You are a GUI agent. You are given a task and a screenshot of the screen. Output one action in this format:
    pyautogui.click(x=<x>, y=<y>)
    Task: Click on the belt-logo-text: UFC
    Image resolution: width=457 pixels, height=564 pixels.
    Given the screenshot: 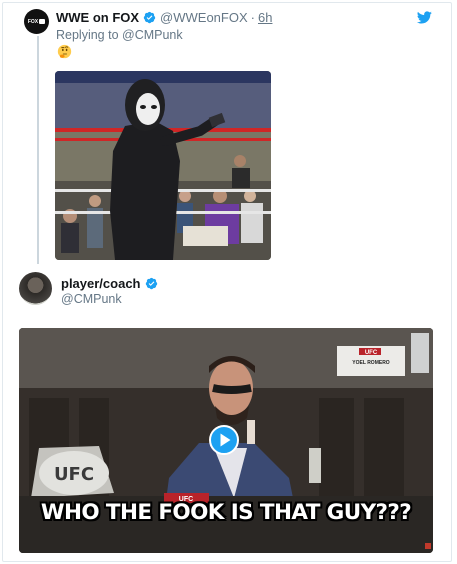 What is the action you would take?
    pyautogui.click(x=74, y=474)
    